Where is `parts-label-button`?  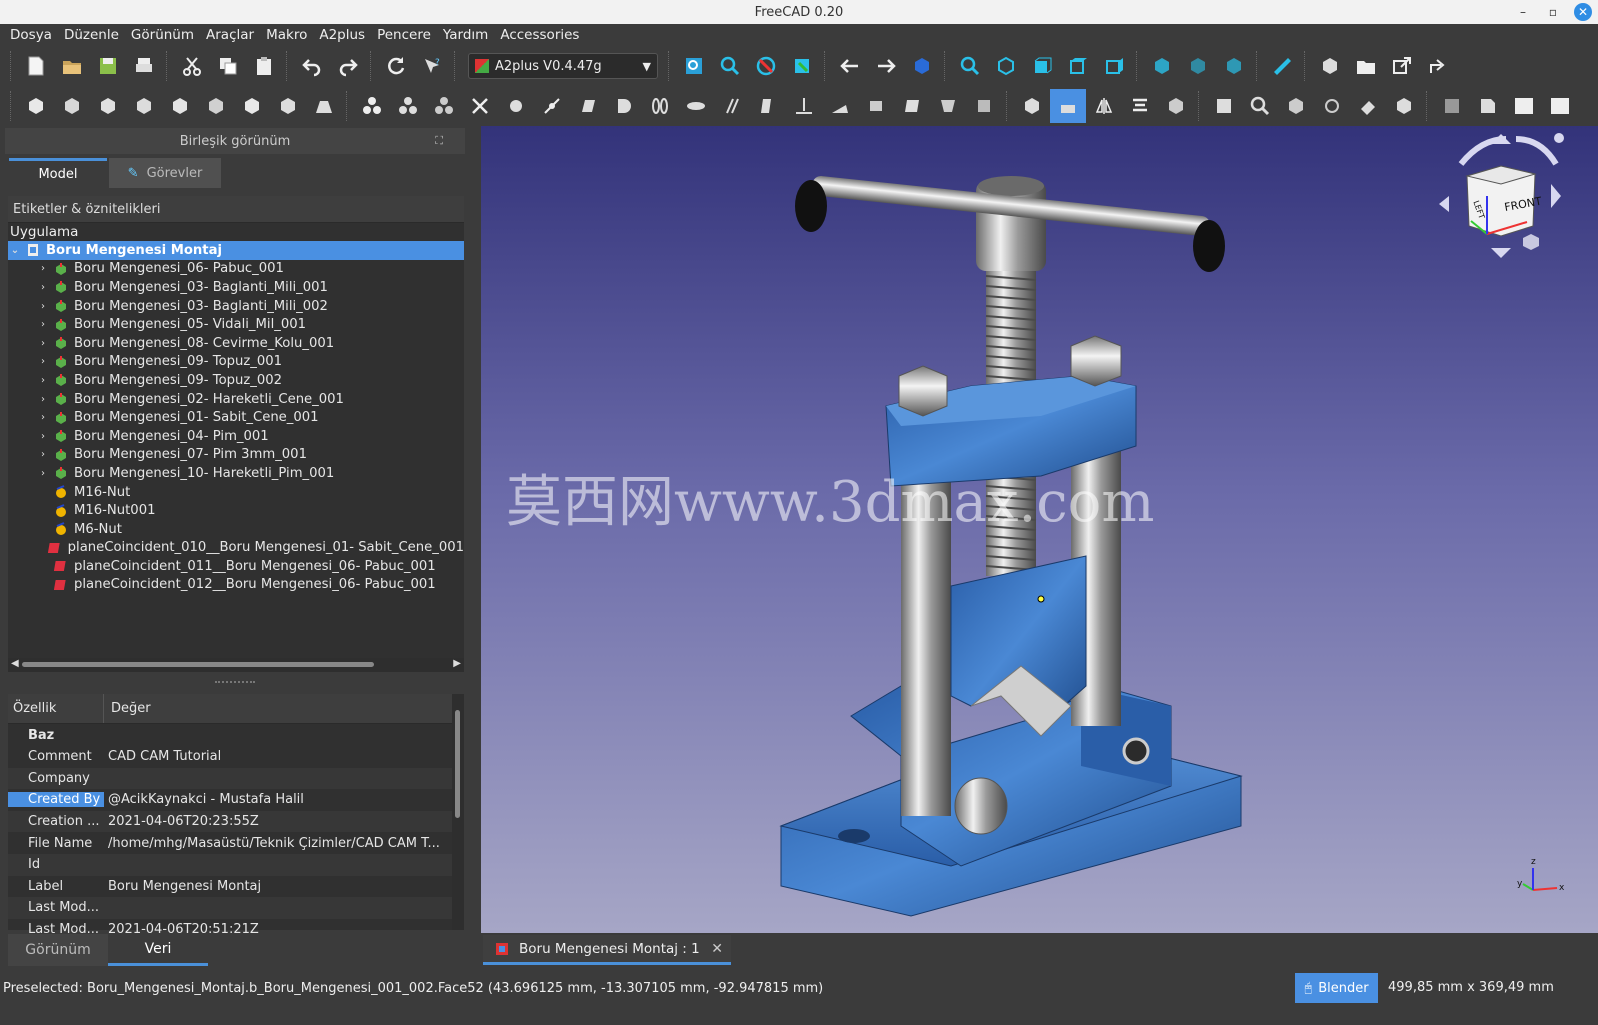 parts-label-button is located at coordinates (1488, 106).